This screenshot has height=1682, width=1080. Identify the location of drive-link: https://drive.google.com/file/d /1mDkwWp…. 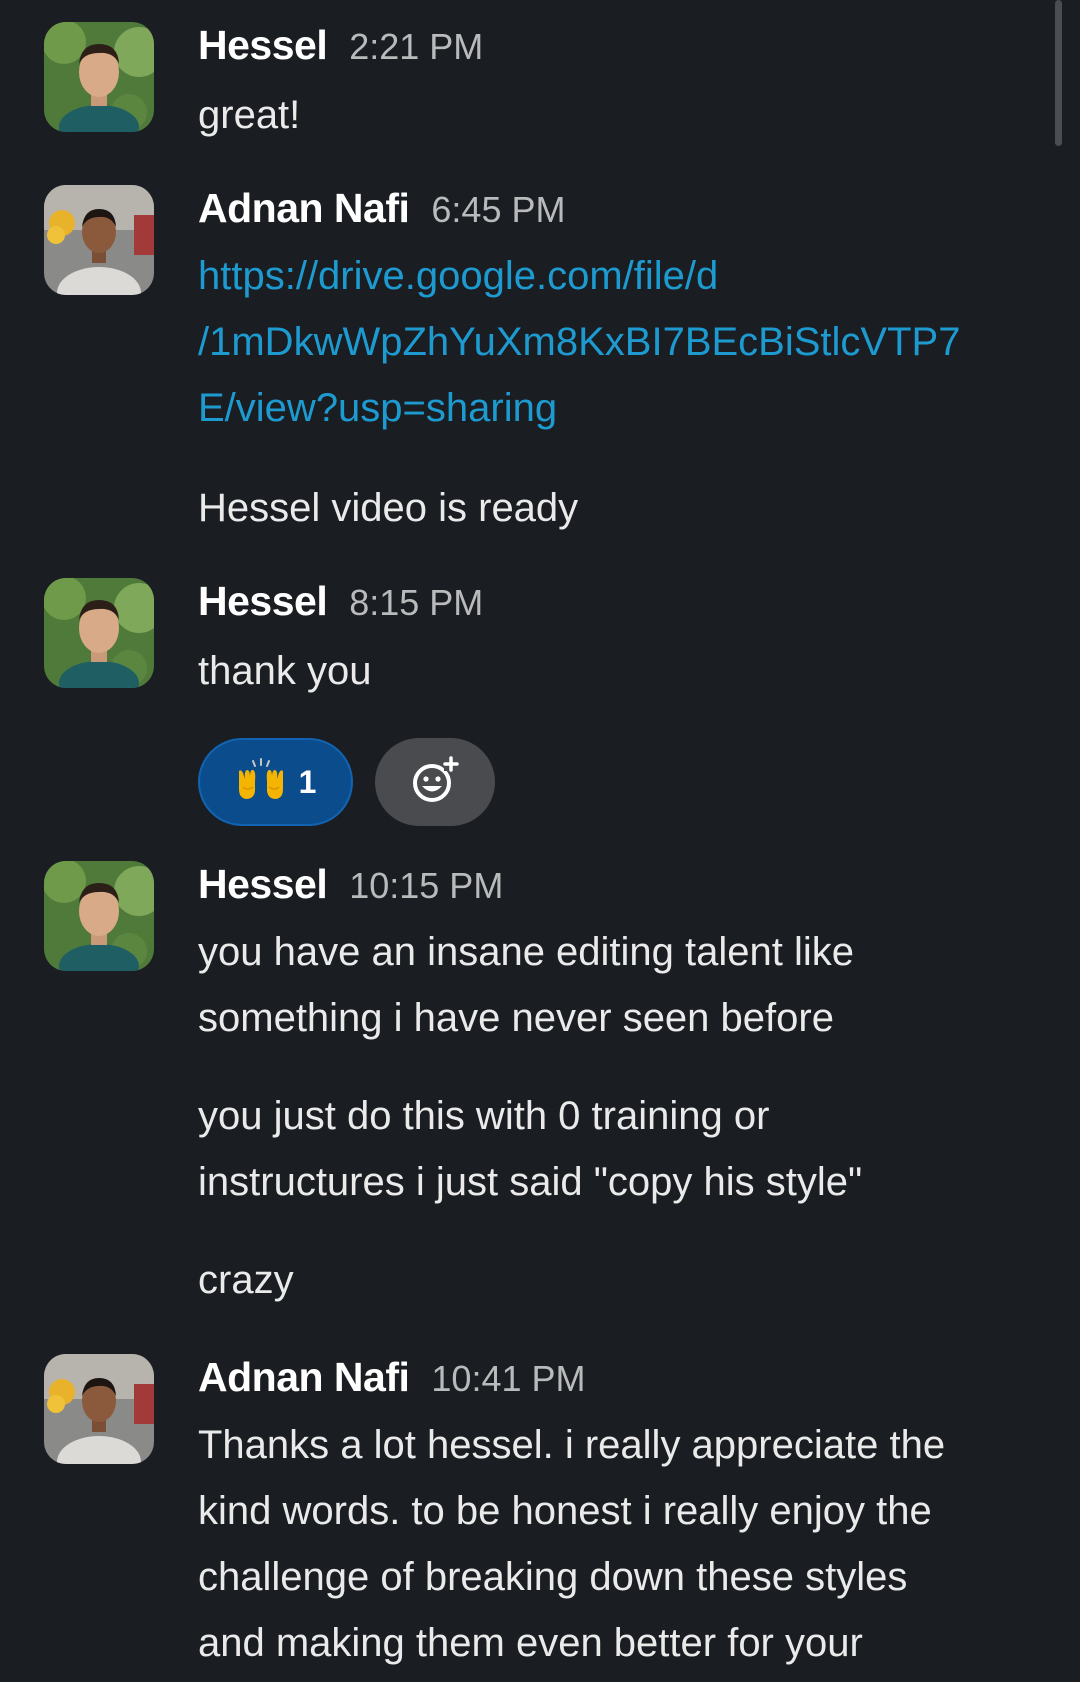
(618, 342).